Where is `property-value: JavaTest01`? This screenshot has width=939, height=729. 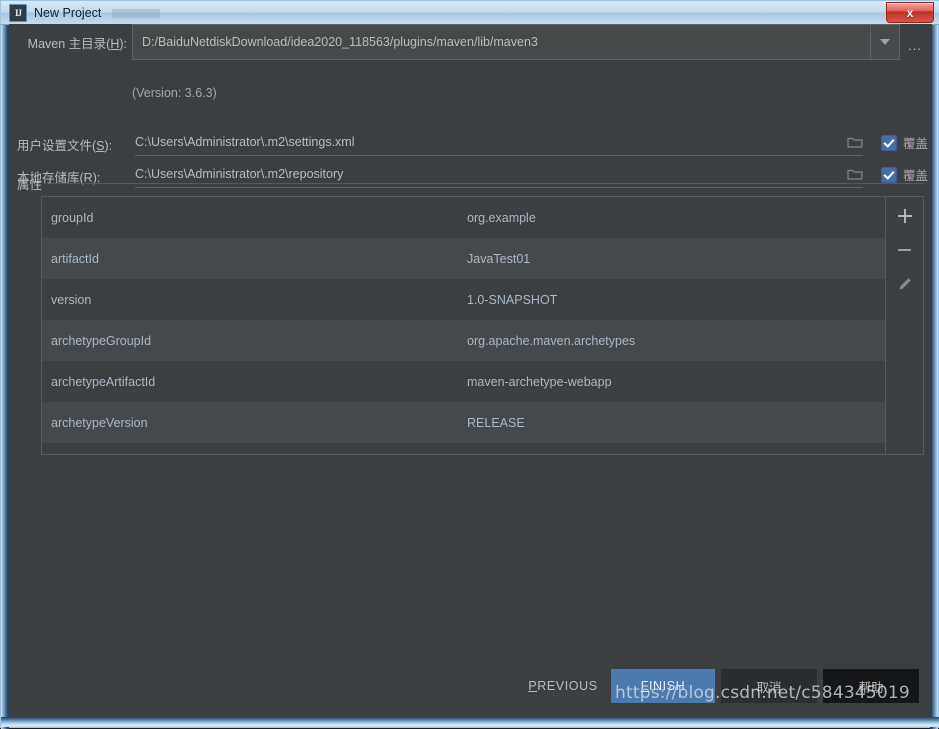
property-value: JavaTest01 is located at coordinates (499, 258).